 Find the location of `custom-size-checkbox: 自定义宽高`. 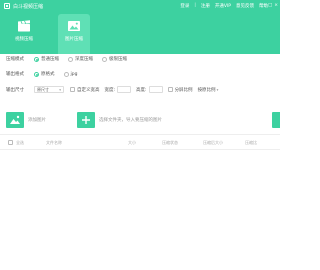

custom-size-checkbox: 自定义宽高 is located at coordinates (85, 90).